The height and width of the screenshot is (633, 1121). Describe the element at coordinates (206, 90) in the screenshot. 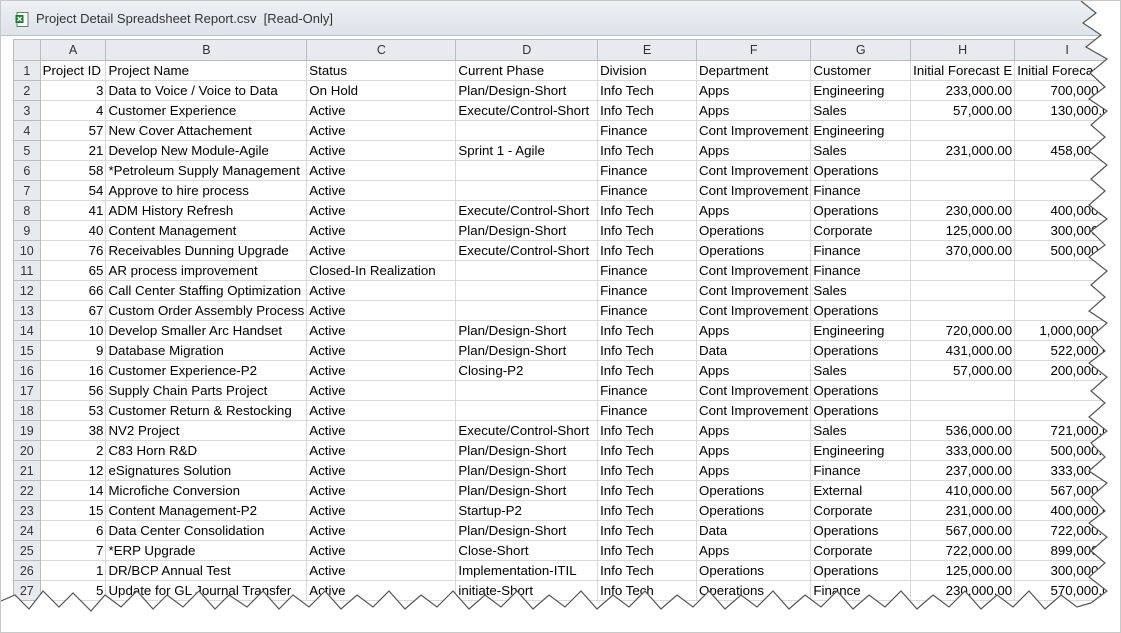

I see `table-cell: Data to Voice / Voice to Data` at that location.